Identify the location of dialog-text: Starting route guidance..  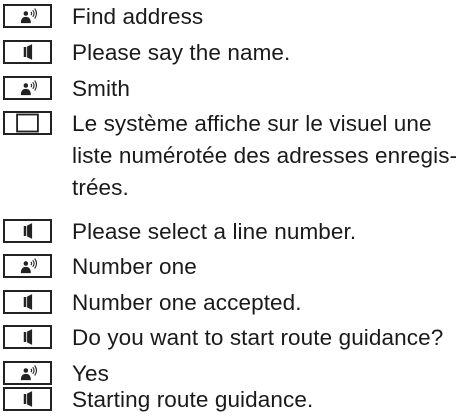
(193, 399).